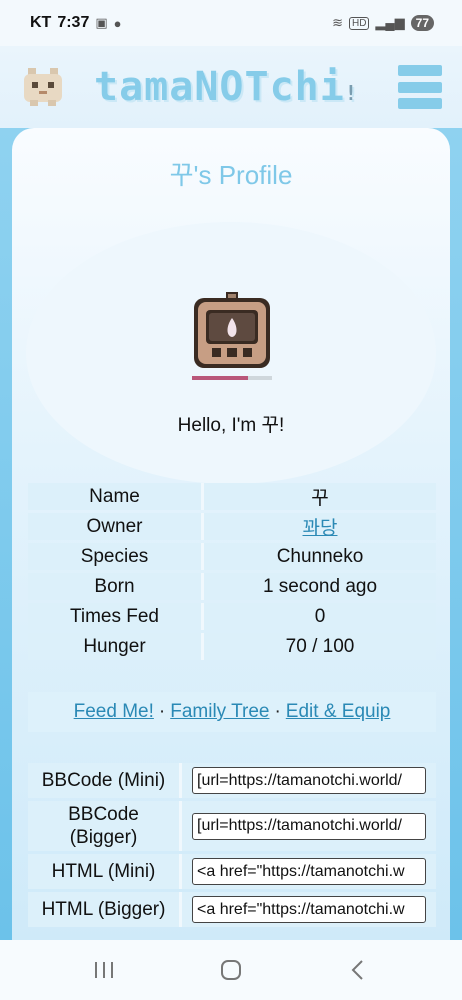 The height and width of the screenshot is (1000, 462). Describe the element at coordinates (338, 712) in the screenshot. I see `edit-equip-link: Edit & Equip` at that location.